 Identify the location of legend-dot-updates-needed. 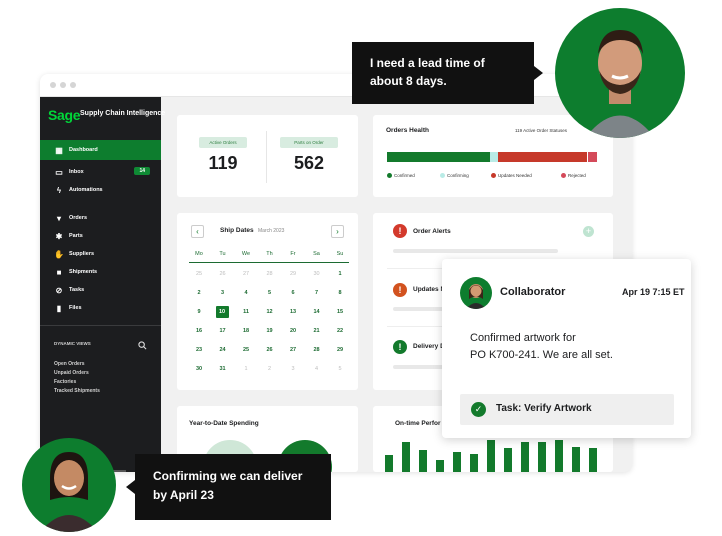
(493, 175).